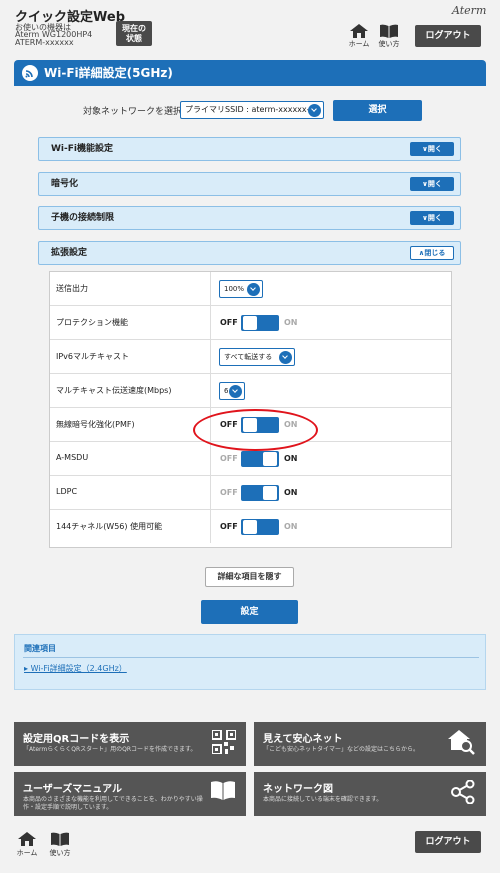 The width and height of the screenshot is (500, 873). What do you see at coordinates (224, 742) in the screenshot?
I see `qr-code-icon` at bounding box center [224, 742].